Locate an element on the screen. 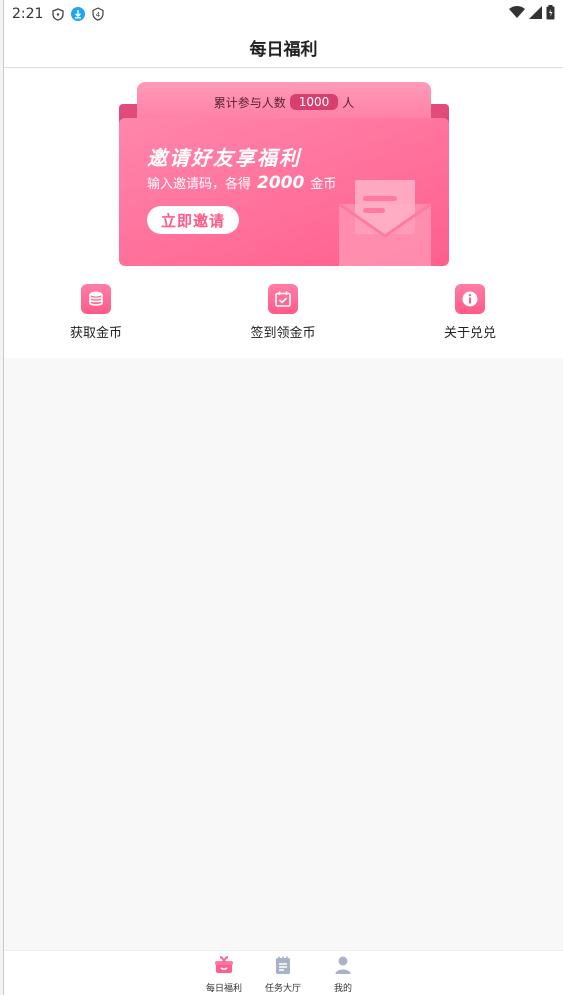 This screenshot has width=563, height=995. bottom-tabbar: 每日福利 任务大厅 我的 is located at coordinates (283, 972).